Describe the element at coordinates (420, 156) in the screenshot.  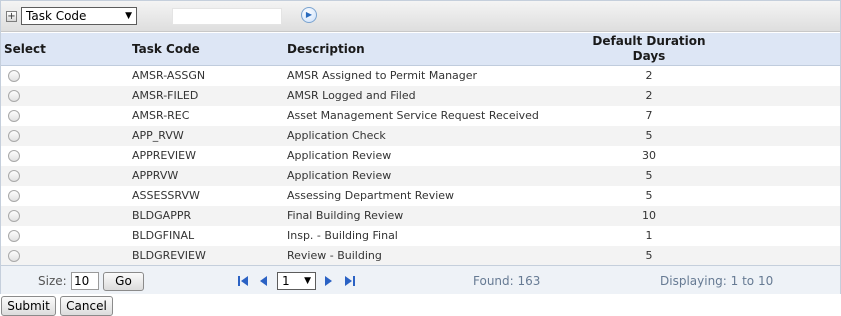
I see `table-row: APPREVIEW Application Review 30` at that location.